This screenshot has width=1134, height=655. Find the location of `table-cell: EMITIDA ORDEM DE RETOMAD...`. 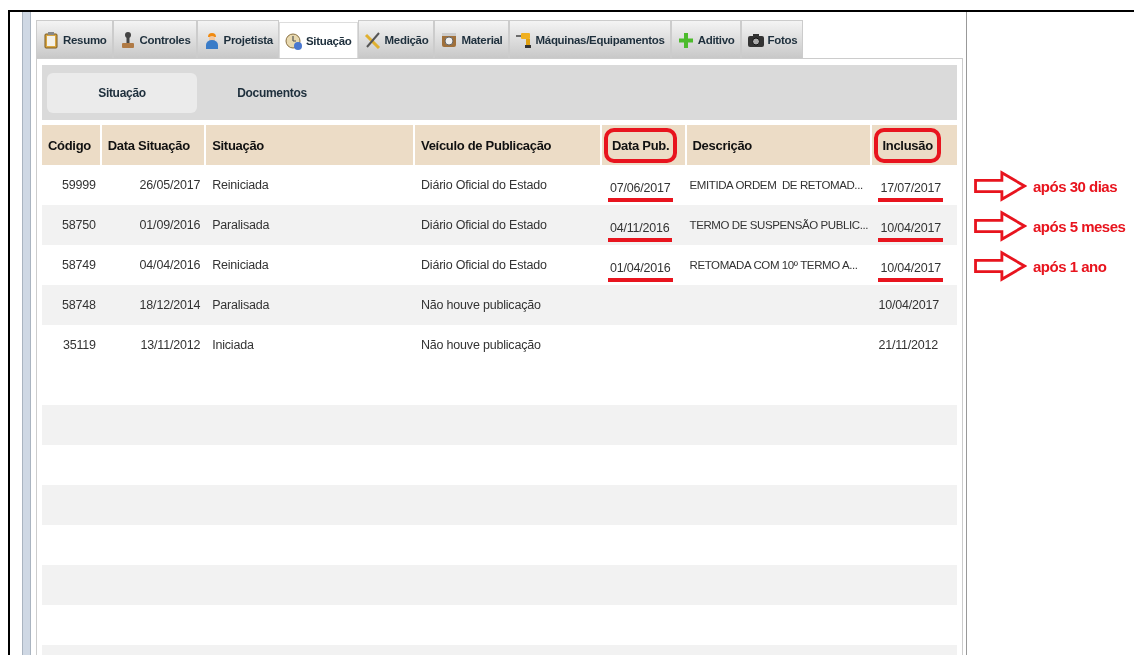

table-cell: EMITIDA ORDEM DE RETOMAD... is located at coordinates (776, 185).